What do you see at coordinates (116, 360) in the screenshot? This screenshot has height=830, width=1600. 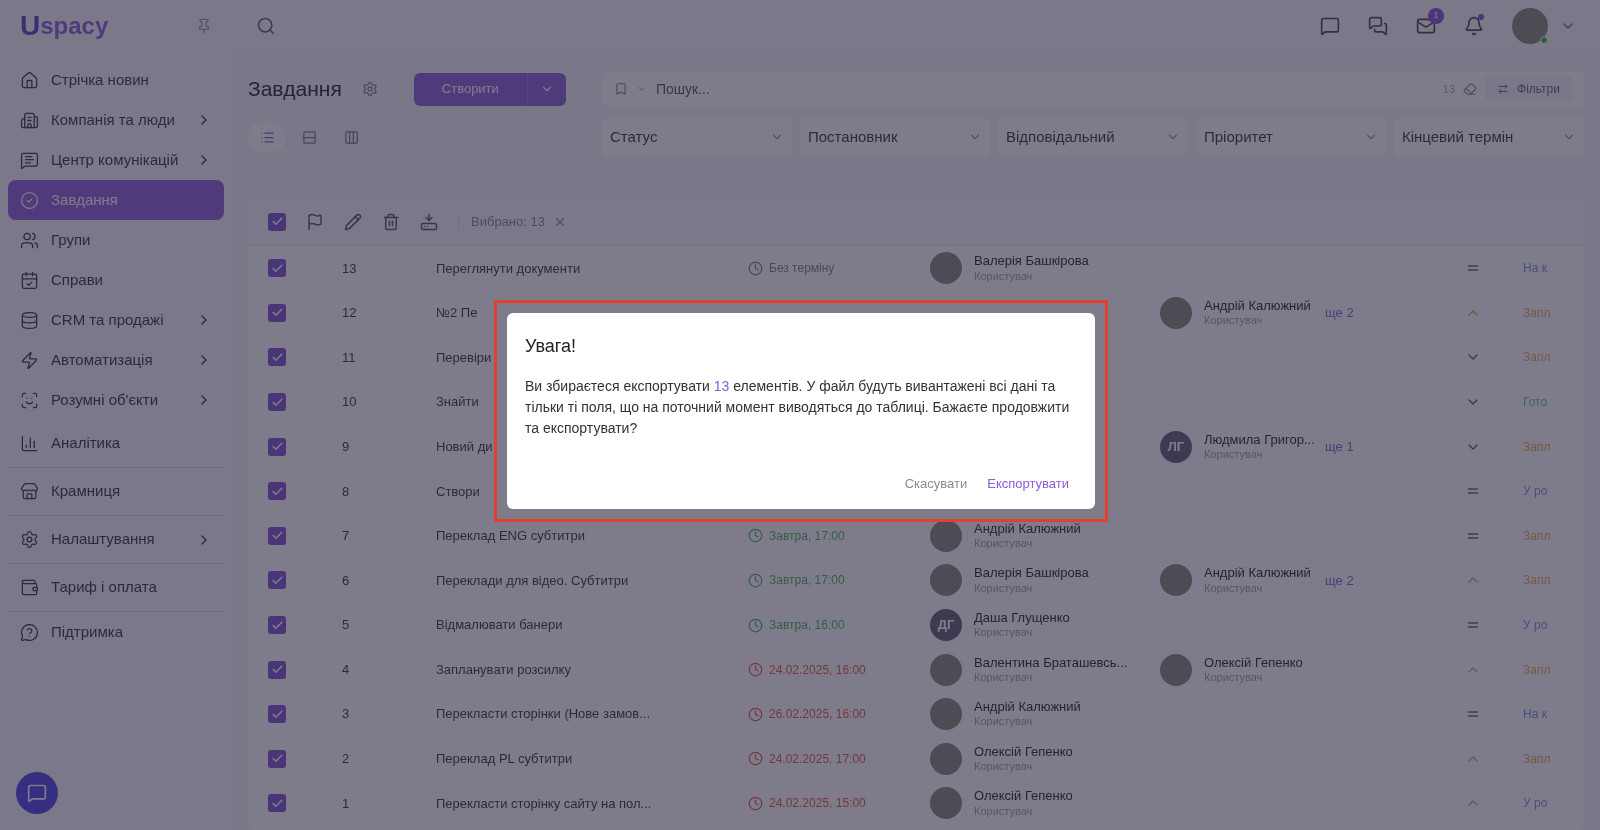 I see `sidebar-item: Автоматизація` at bounding box center [116, 360].